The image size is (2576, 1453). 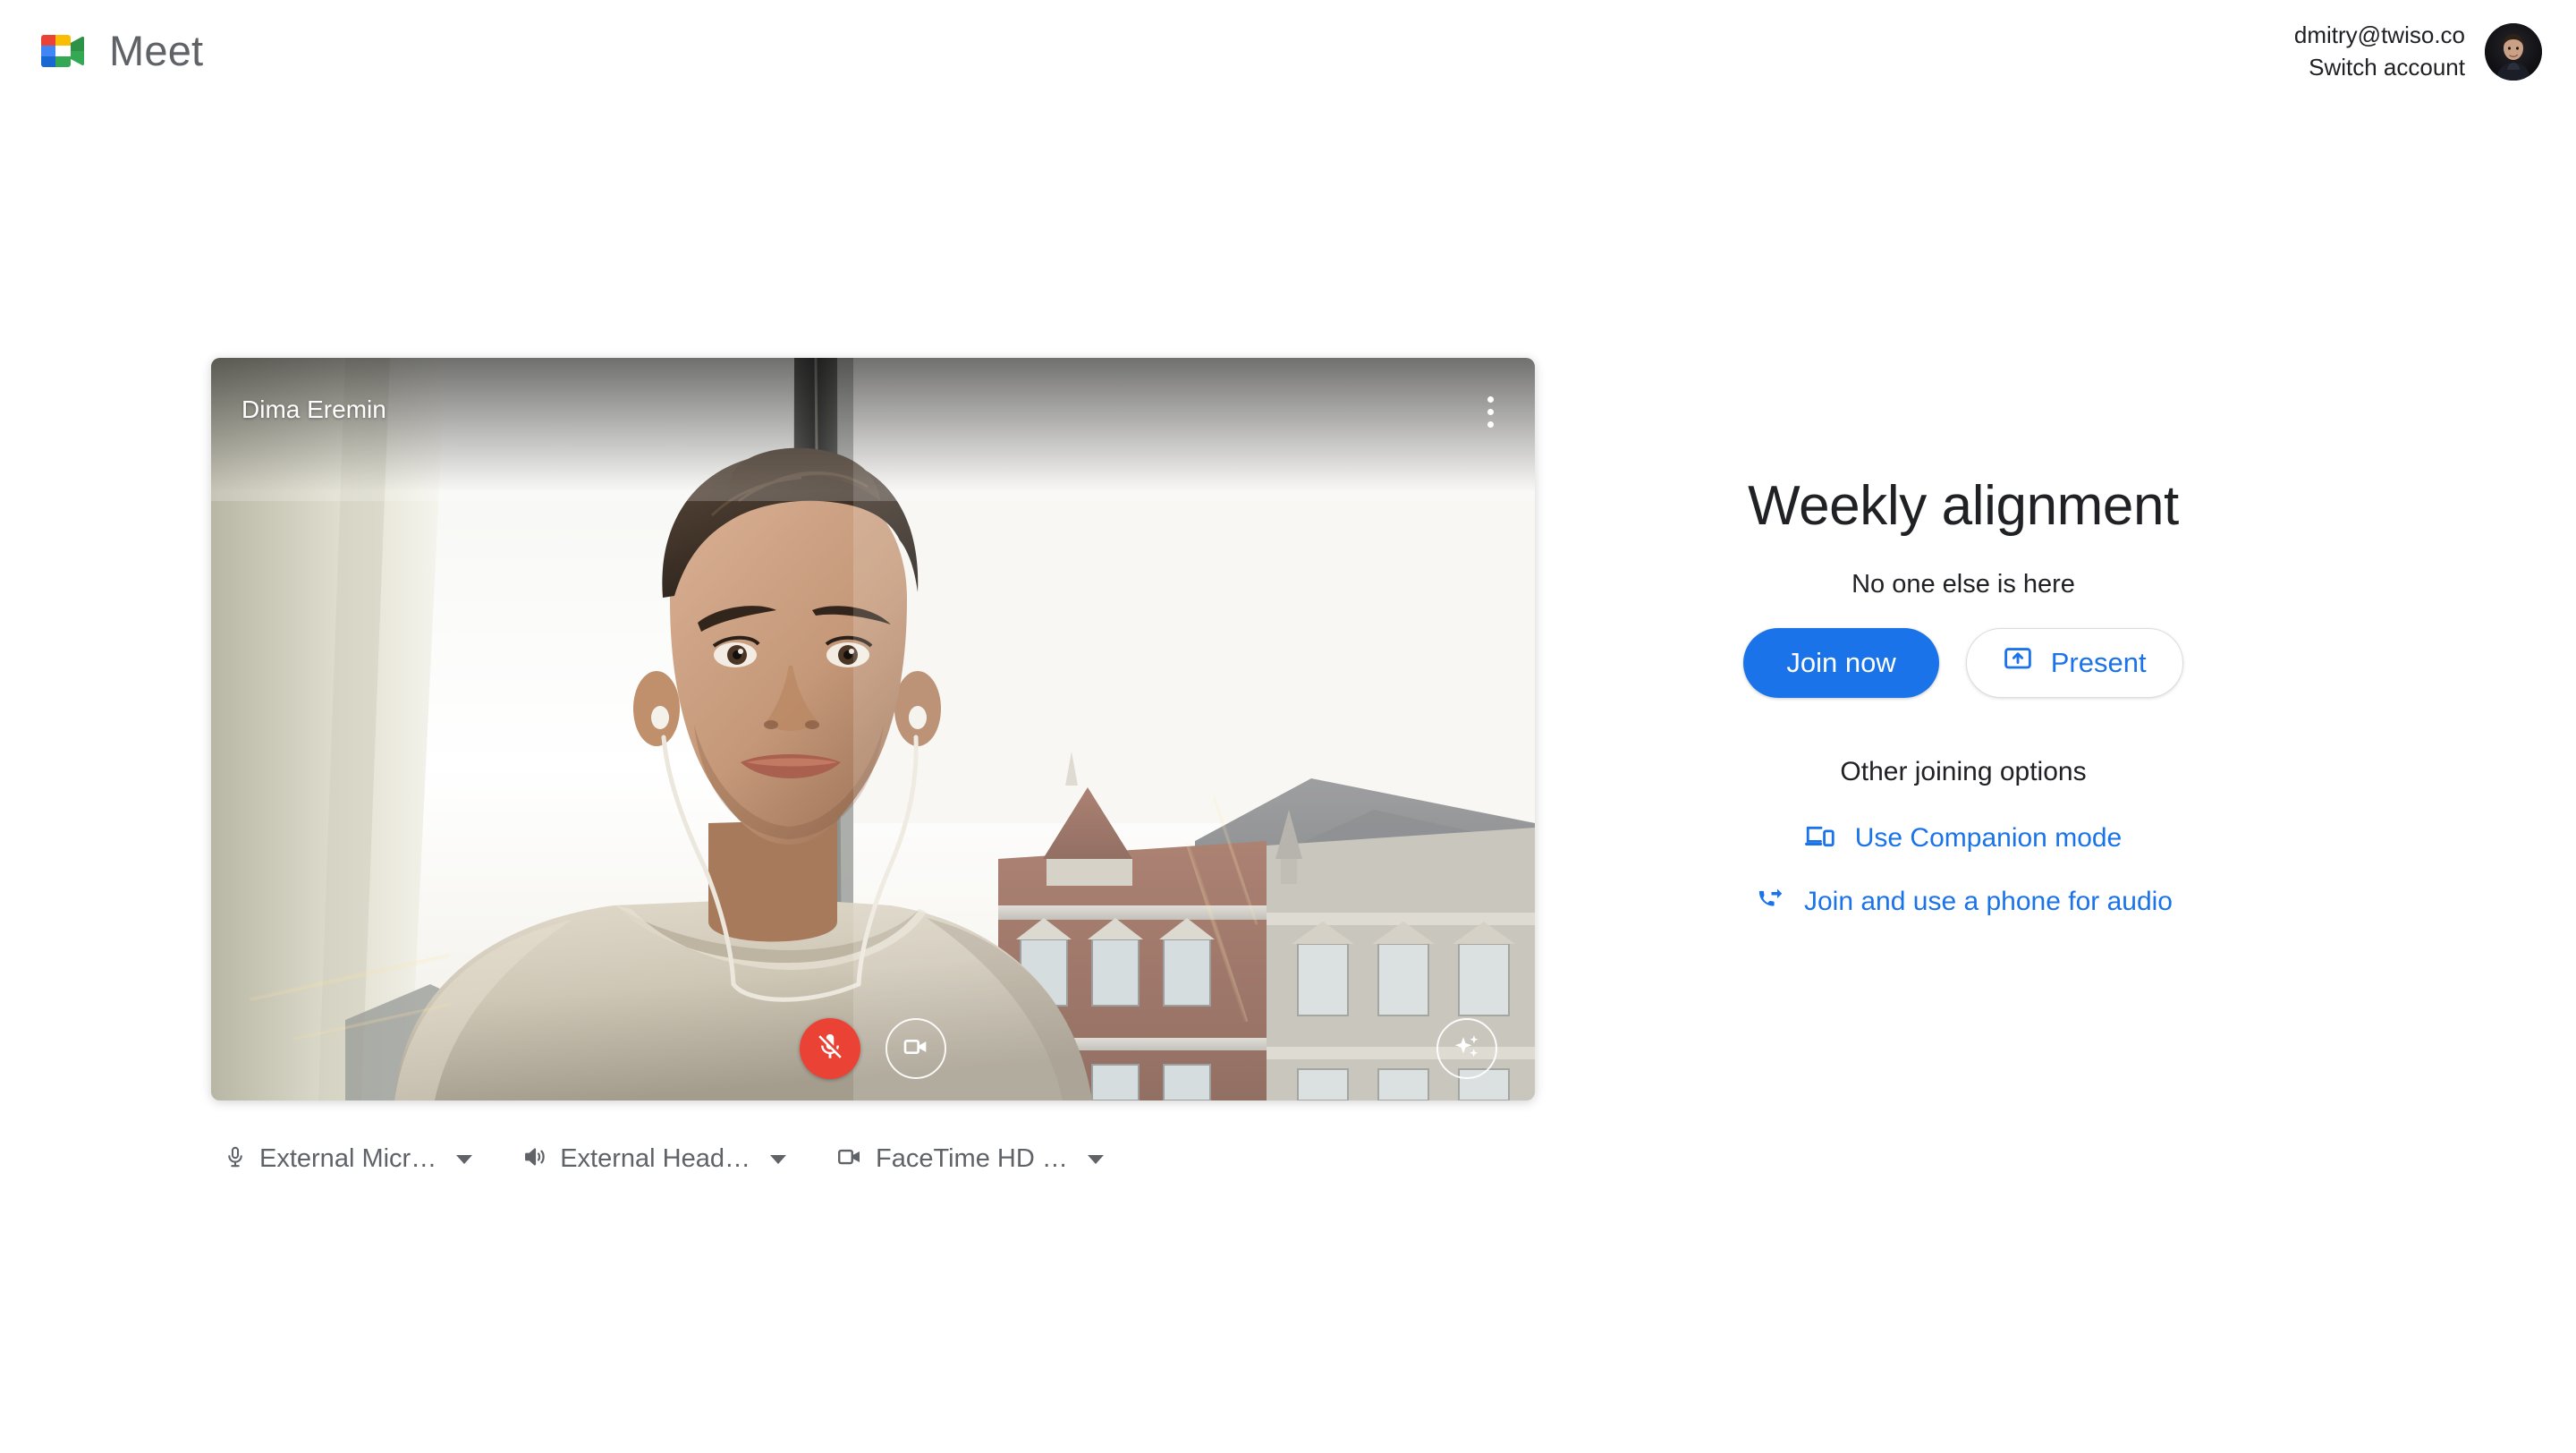 I want to click on participant-name-label: Dima Eremin, so click(x=314, y=409).